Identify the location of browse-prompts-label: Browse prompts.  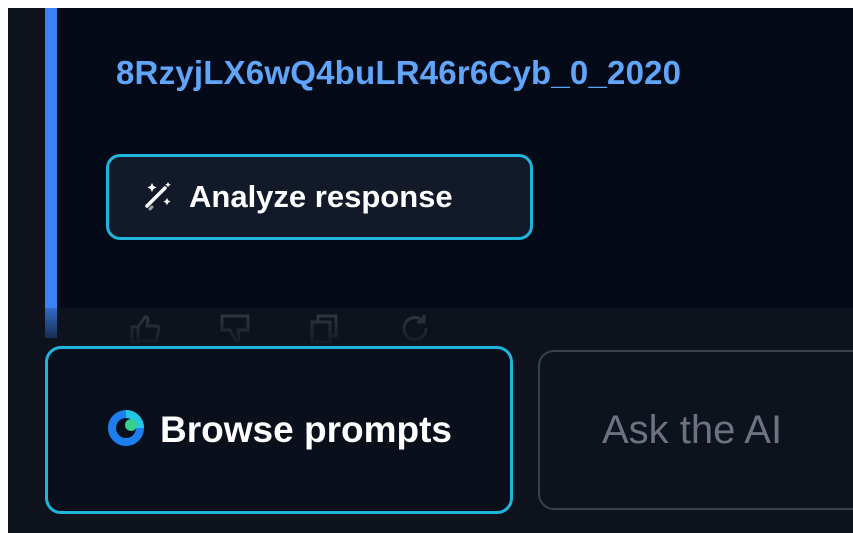
(306, 429).